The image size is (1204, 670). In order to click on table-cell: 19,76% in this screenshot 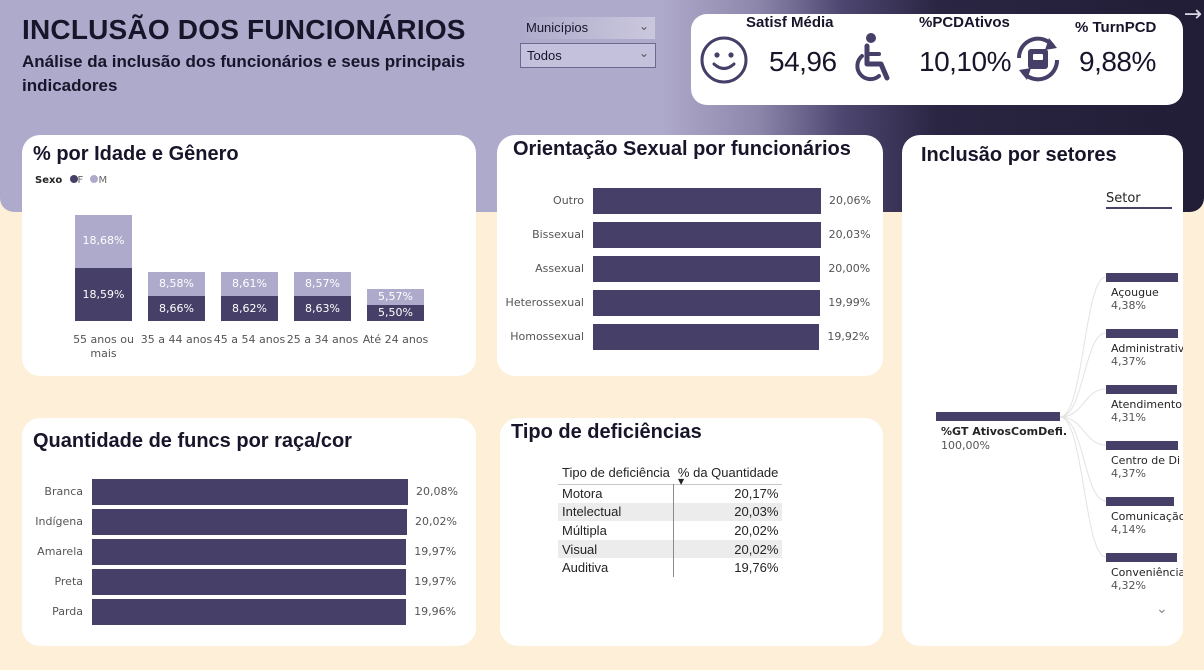, I will do `click(728, 567)`.